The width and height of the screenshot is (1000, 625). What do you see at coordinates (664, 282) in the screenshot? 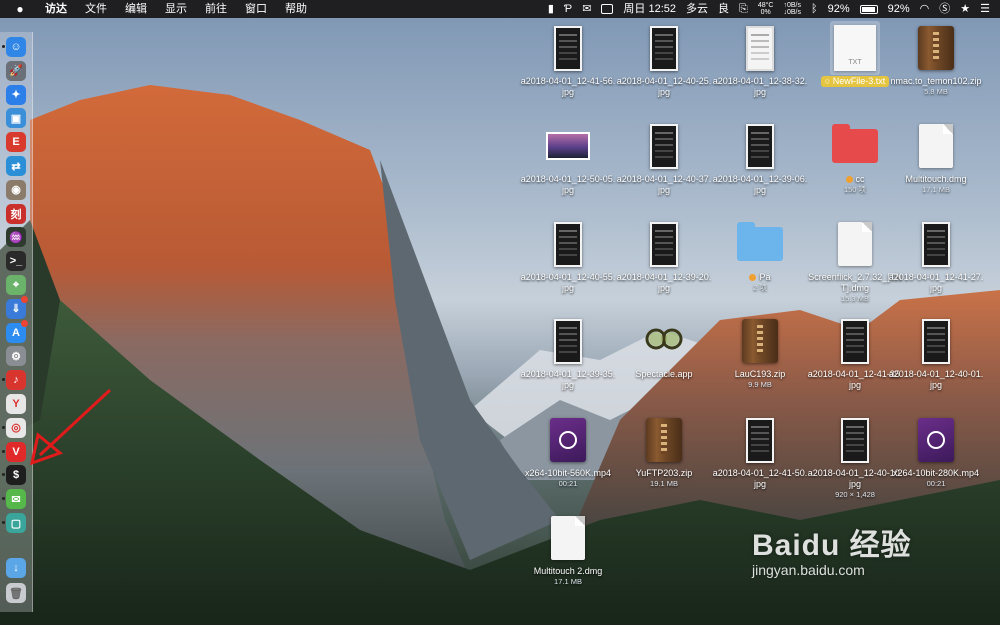
I see `desktop-item-label: a2018-04-01_12-39-20.jpg` at bounding box center [664, 282].